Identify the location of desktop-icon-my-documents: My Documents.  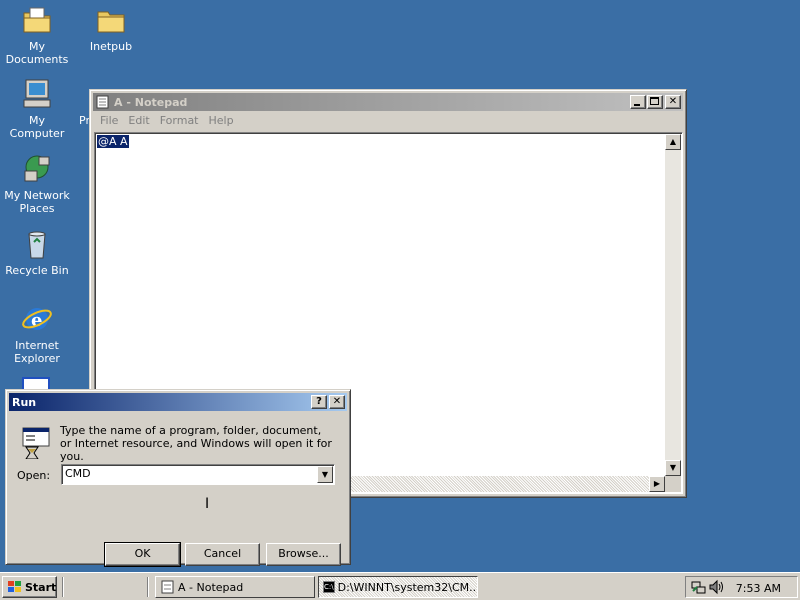
(37, 35).